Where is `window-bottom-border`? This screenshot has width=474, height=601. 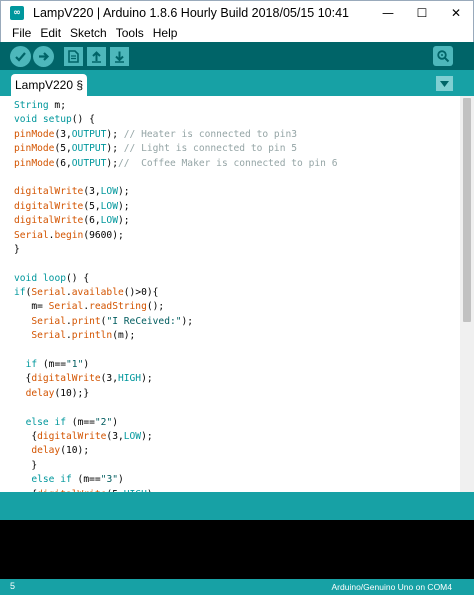
window-bottom-border is located at coordinates (237, 598).